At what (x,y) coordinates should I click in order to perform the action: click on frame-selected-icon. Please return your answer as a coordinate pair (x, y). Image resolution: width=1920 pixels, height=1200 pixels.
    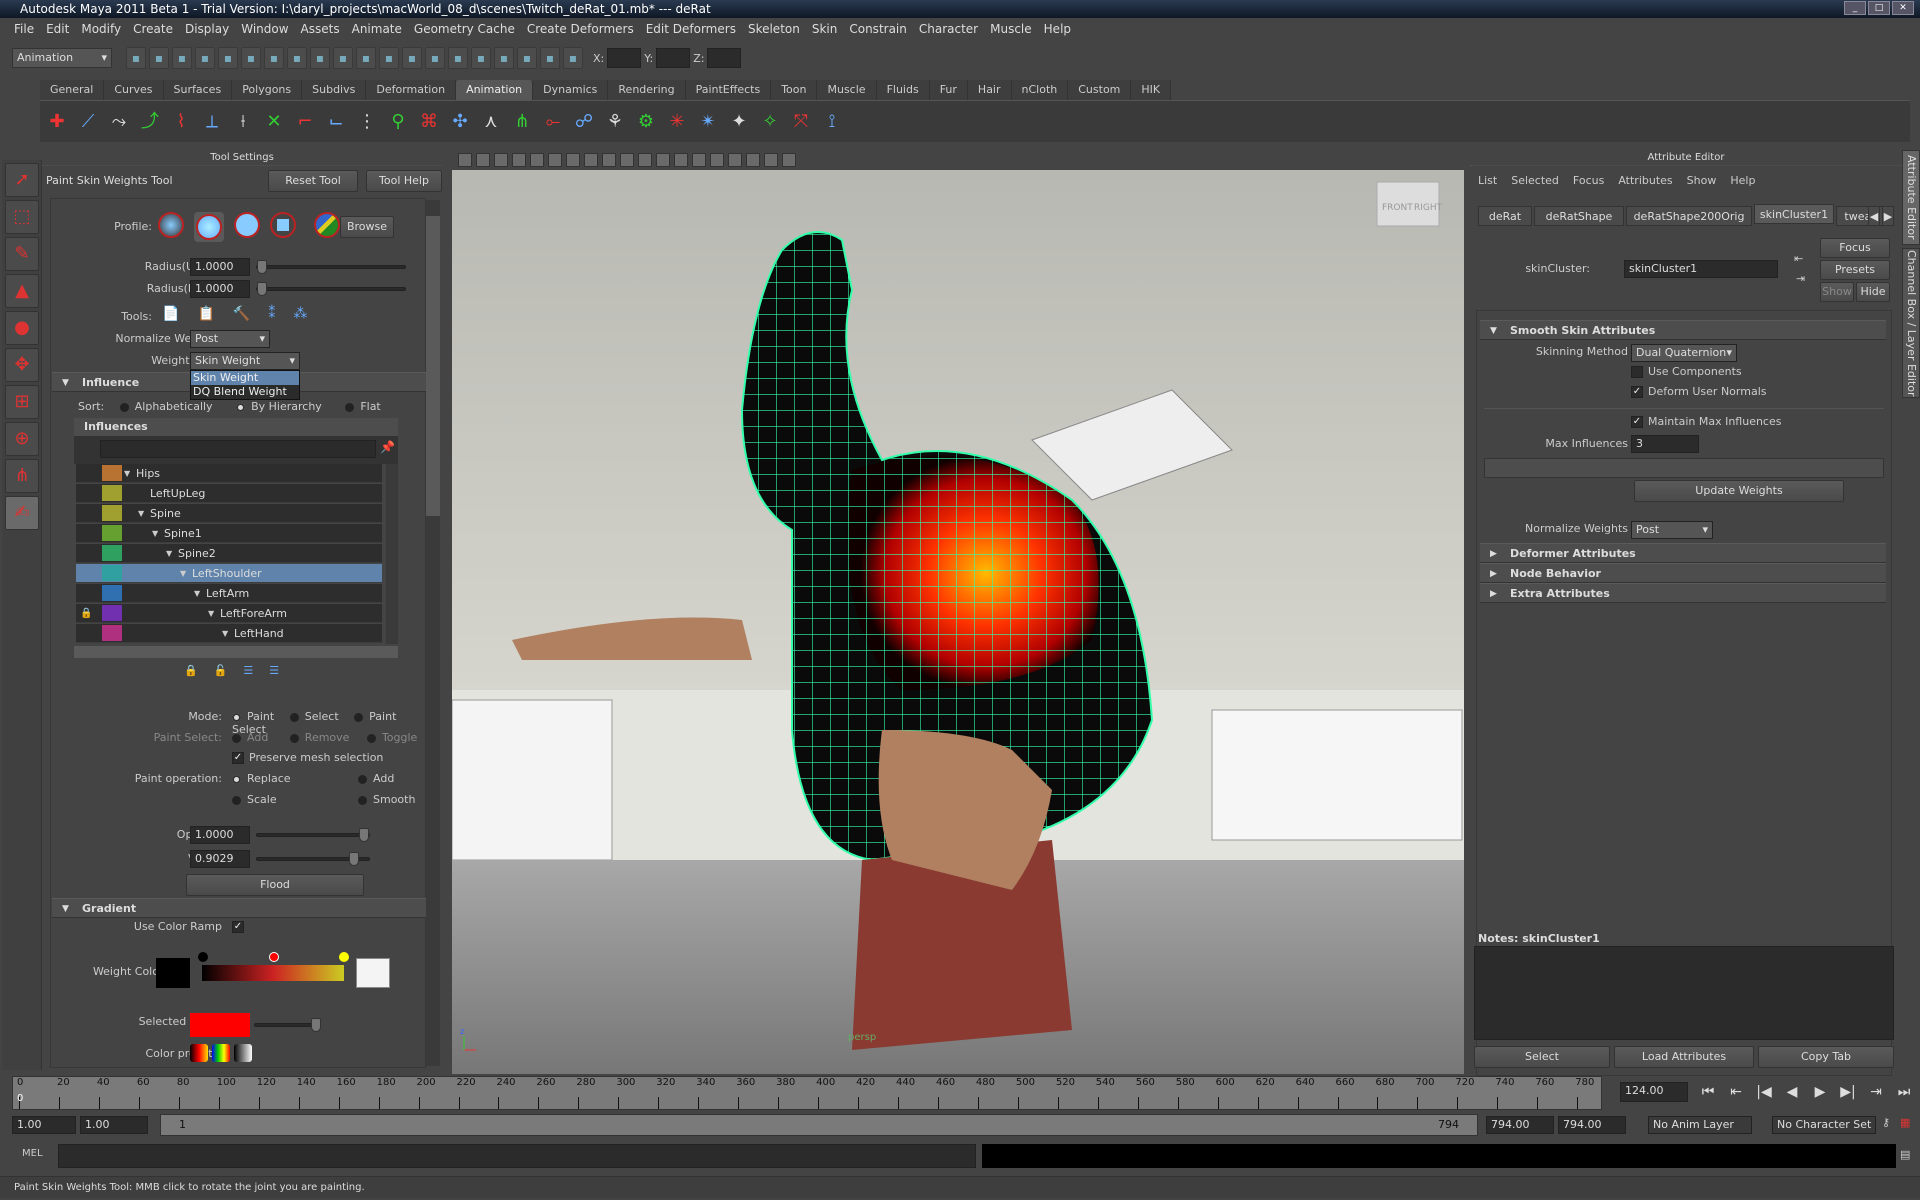
    Looking at the image, I should click on (789, 160).